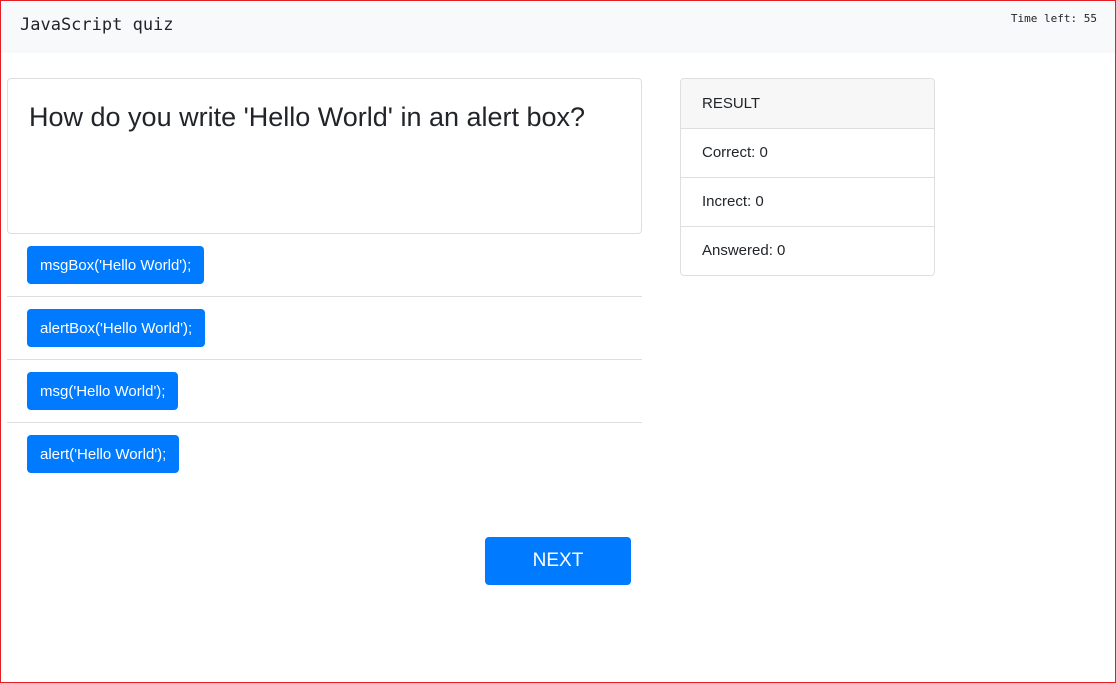  What do you see at coordinates (744, 250) in the screenshot?
I see `answered-count: Answered: 0` at bounding box center [744, 250].